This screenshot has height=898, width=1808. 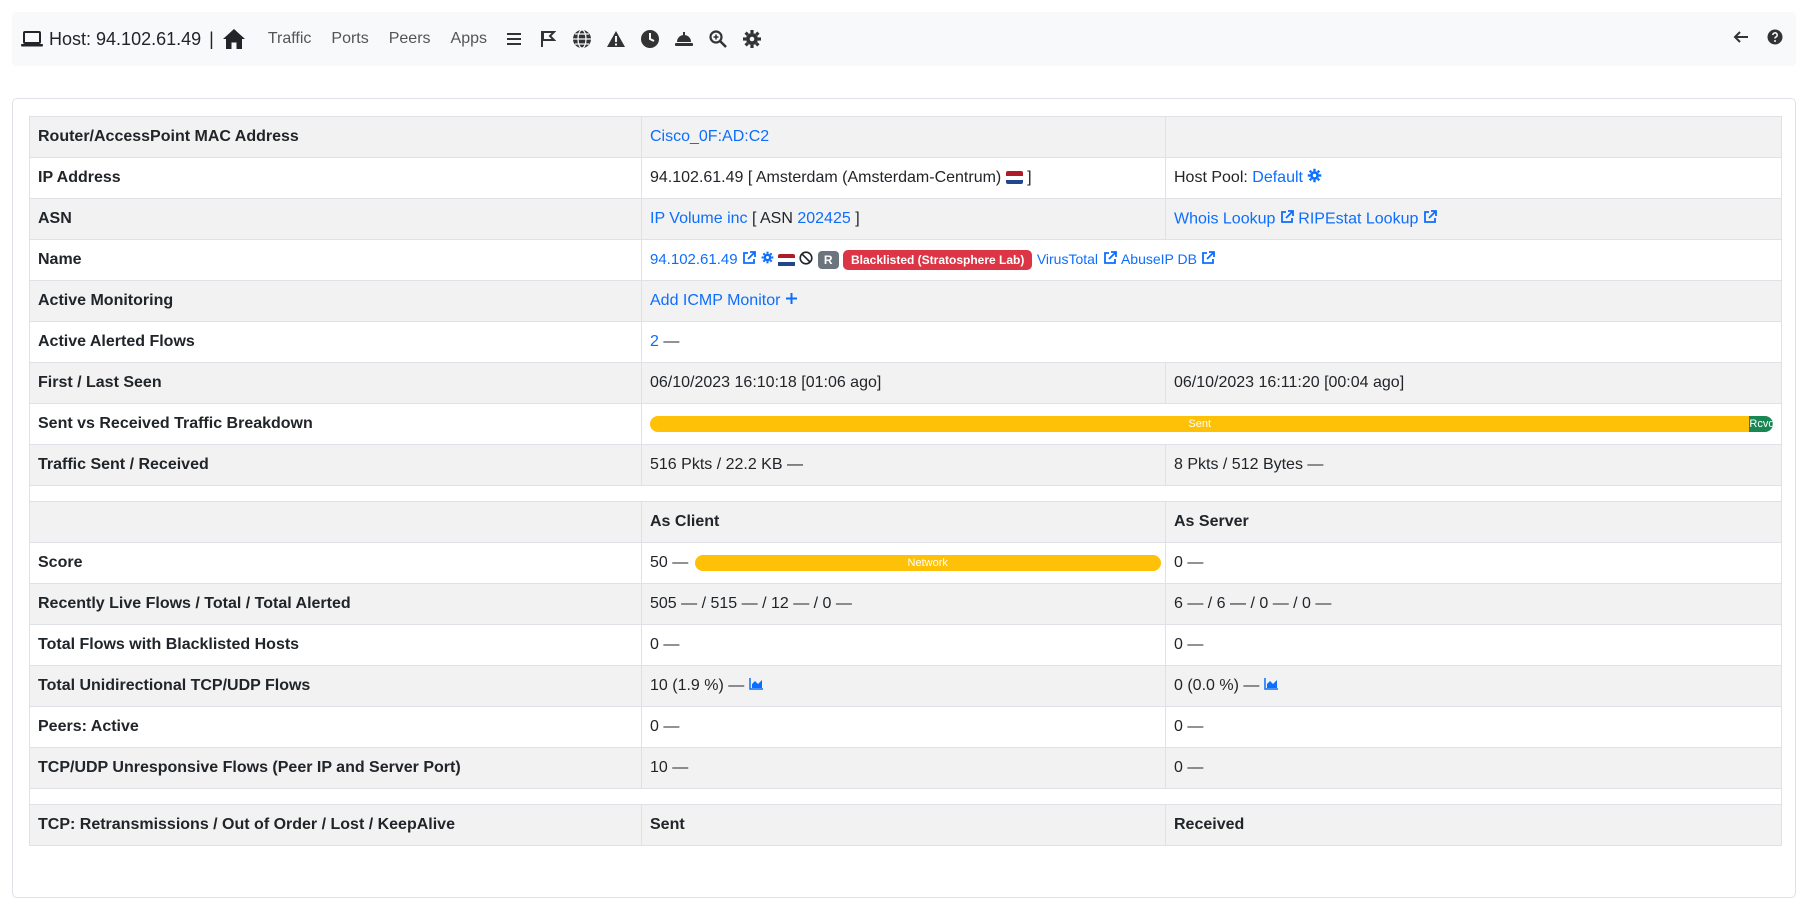 What do you see at coordinates (1473, 768) in the screenshot?
I see `unresponsive-server: 0 —` at bounding box center [1473, 768].